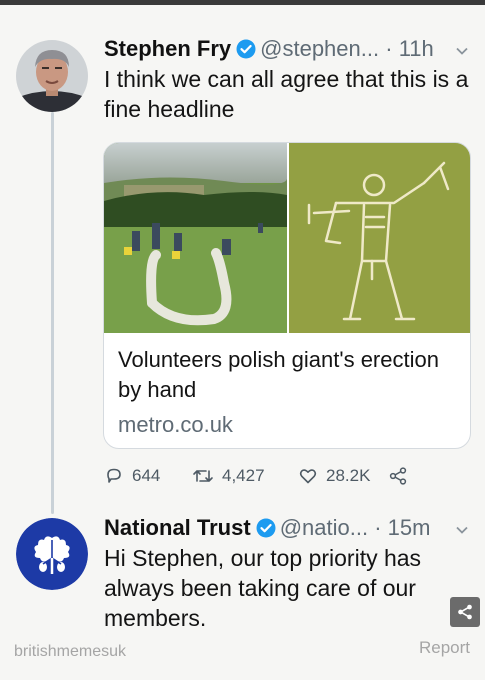 Image resolution: width=485 pixels, height=680 pixels. I want to click on tweet-header-2: National Trust @natio... · 15m, so click(267, 529).